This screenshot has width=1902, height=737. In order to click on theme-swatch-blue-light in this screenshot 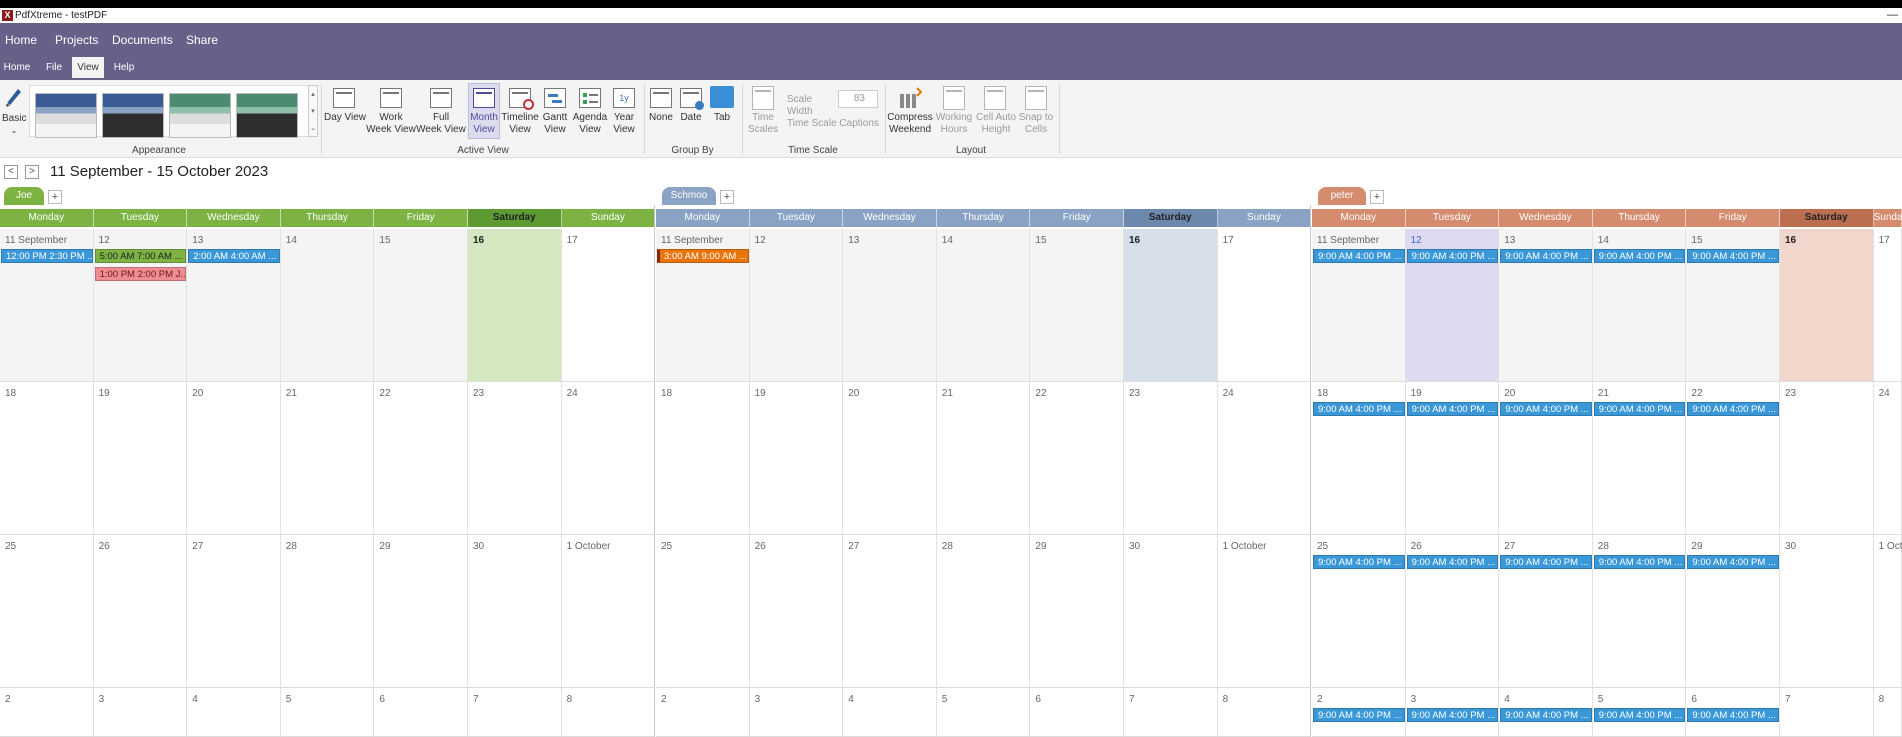, I will do `click(66, 115)`.